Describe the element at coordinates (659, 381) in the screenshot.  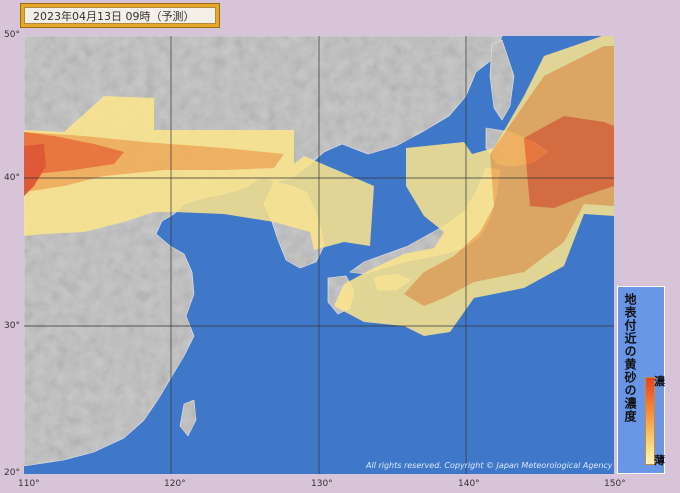
I see `legend-high-label: 濃` at that location.